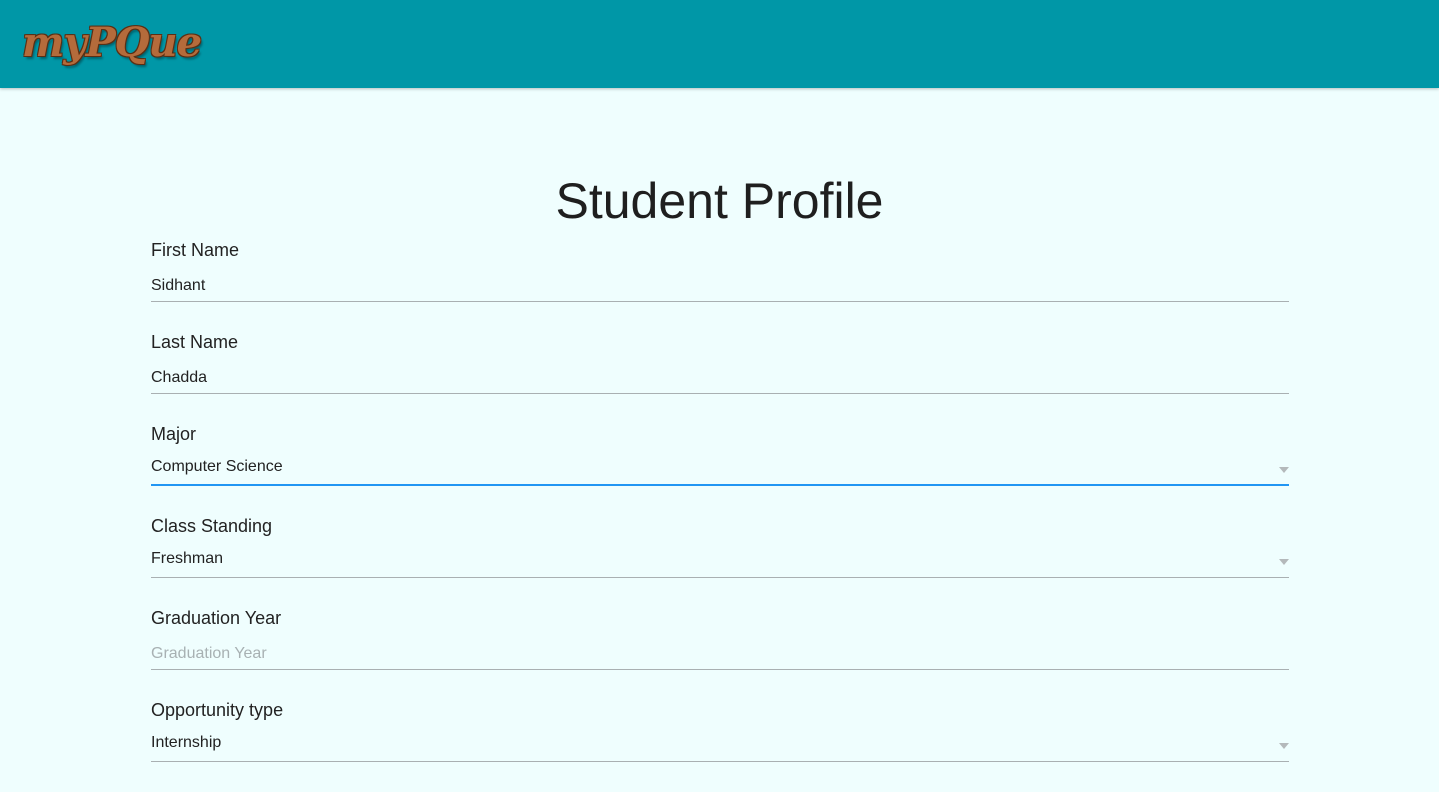 The width and height of the screenshot is (1439, 792). Describe the element at coordinates (186, 742) in the screenshot. I see `opportunity-type-selected-value: Internship` at that location.